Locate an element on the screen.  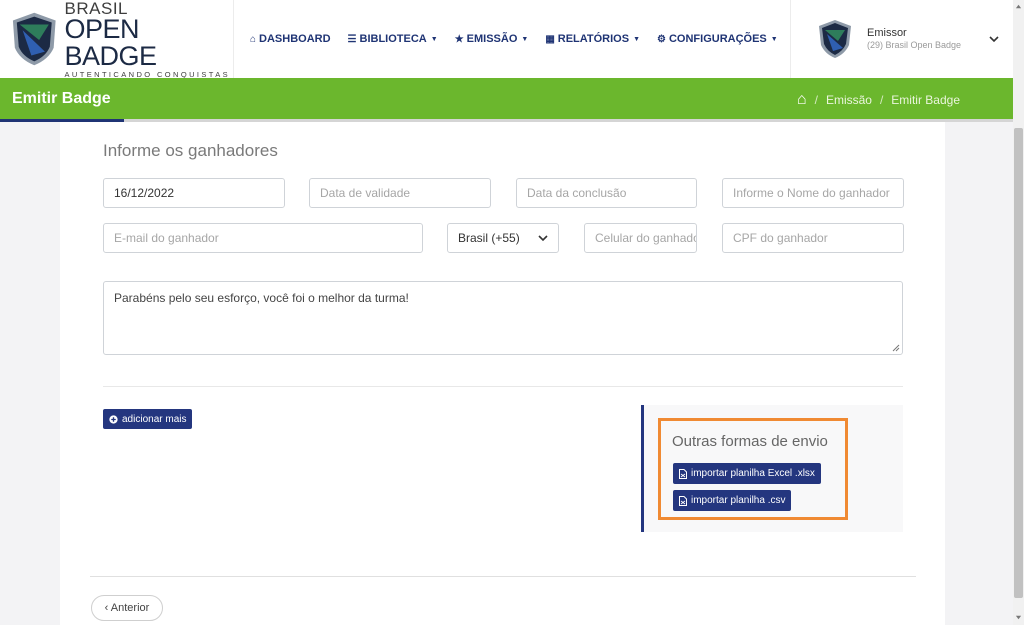
resize-handle-icon is located at coordinates (896, 348).